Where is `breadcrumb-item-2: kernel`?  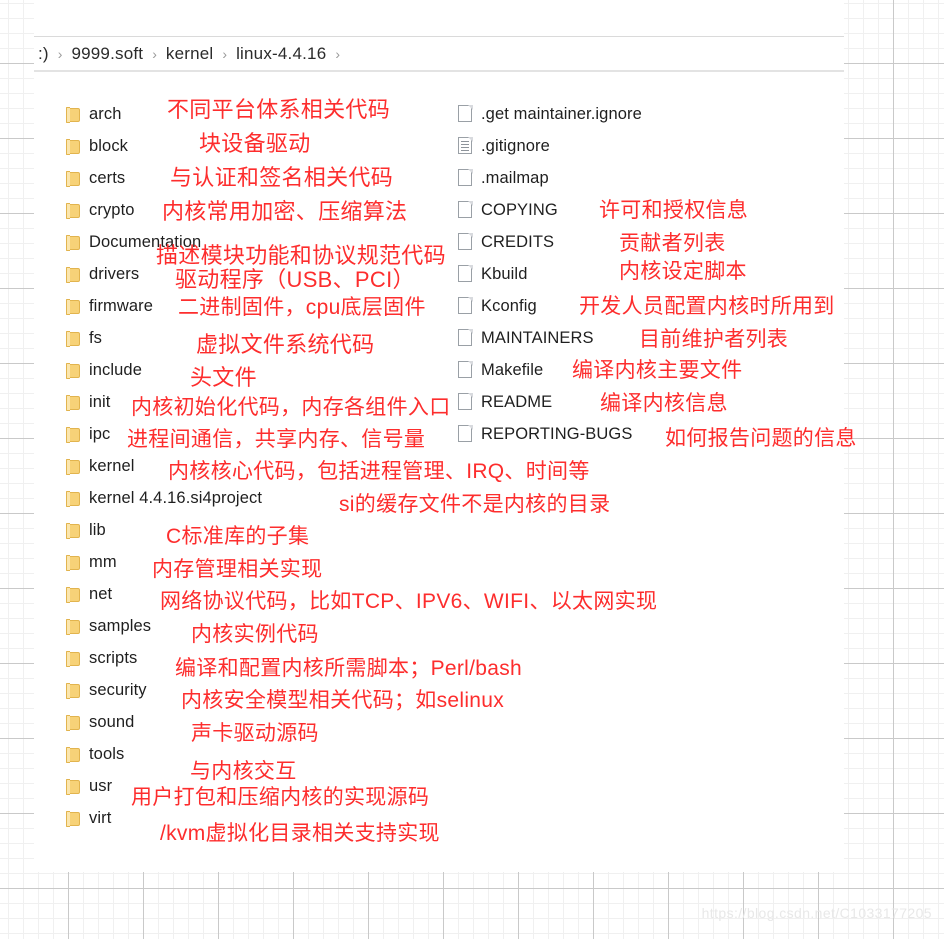
breadcrumb-item-2: kernel is located at coordinates (190, 54).